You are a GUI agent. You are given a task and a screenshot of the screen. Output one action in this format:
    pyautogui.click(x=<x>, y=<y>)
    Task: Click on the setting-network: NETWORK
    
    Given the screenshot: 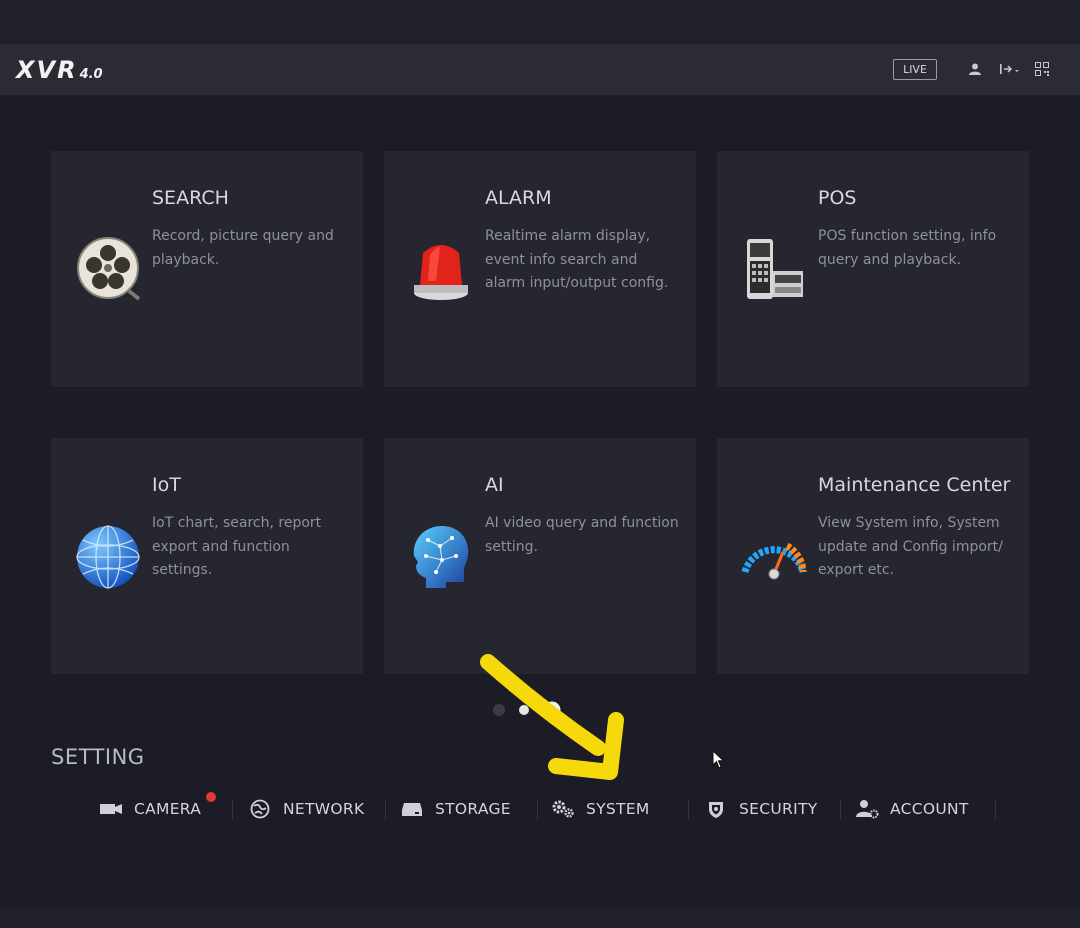 What is the action you would take?
    pyautogui.click(x=305, y=809)
    